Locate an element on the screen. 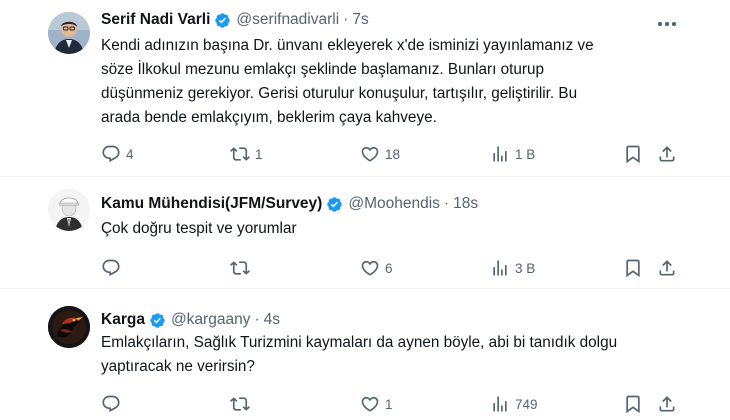 The height and width of the screenshot is (420, 730). like-count: 18 is located at coordinates (393, 154).